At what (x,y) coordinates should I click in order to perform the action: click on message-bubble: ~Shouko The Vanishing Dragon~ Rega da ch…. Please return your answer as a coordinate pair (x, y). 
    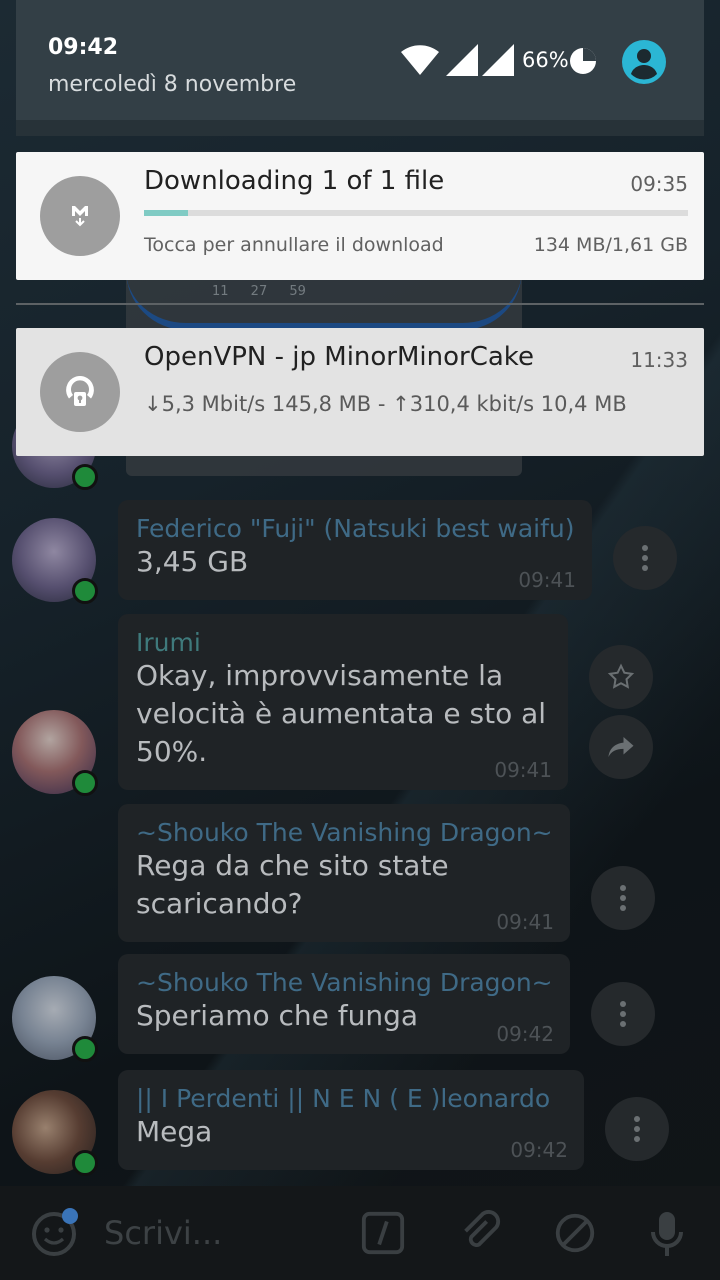
    Looking at the image, I should click on (344, 873).